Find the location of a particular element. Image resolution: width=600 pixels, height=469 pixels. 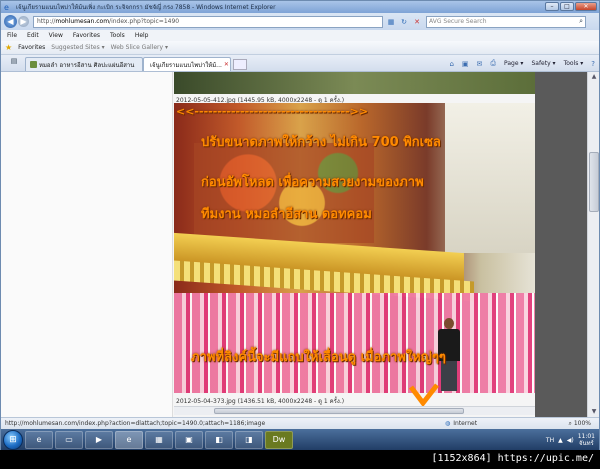

address-tools: ▦ ↻ ✕ is located at coordinates (404, 22).